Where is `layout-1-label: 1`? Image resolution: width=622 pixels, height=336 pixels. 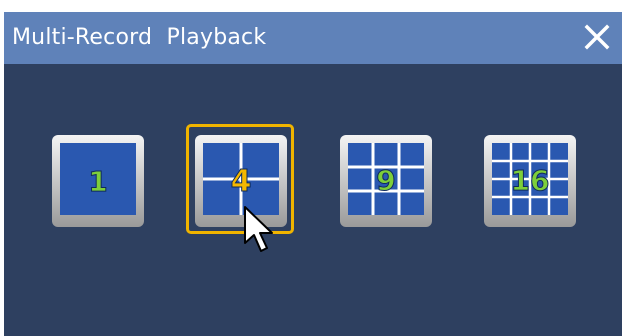 layout-1-label: 1 is located at coordinates (97, 181).